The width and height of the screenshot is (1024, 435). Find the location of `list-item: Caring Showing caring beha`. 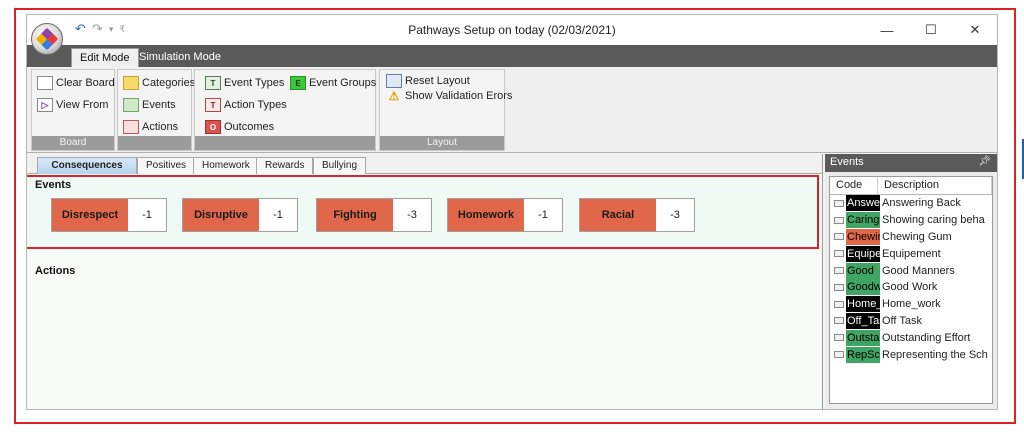

list-item: Caring Showing caring beha is located at coordinates (911, 220).